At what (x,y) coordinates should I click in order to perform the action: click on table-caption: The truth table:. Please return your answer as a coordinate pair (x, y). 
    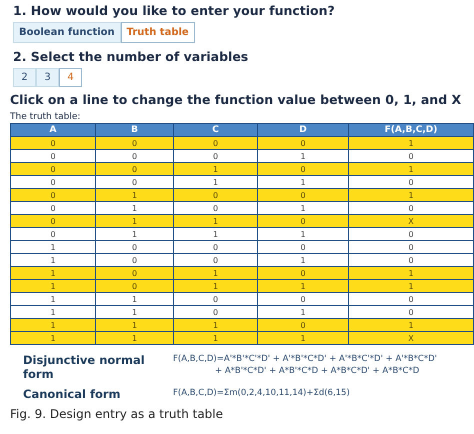
    Looking at the image, I should click on (46, 117).